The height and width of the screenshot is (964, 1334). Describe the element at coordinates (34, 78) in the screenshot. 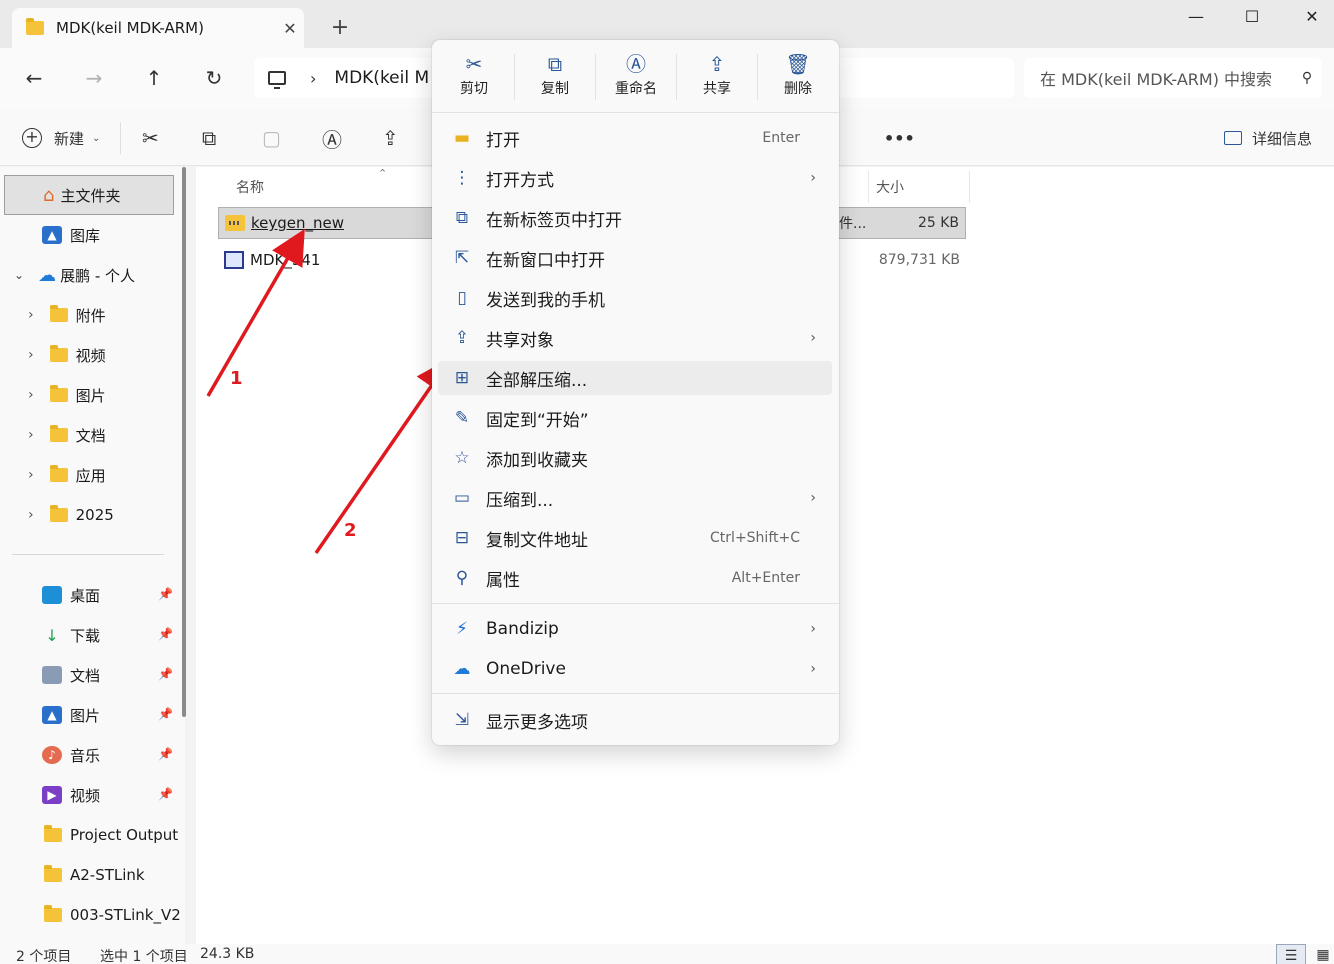

I see `back-button: ←` at that location.